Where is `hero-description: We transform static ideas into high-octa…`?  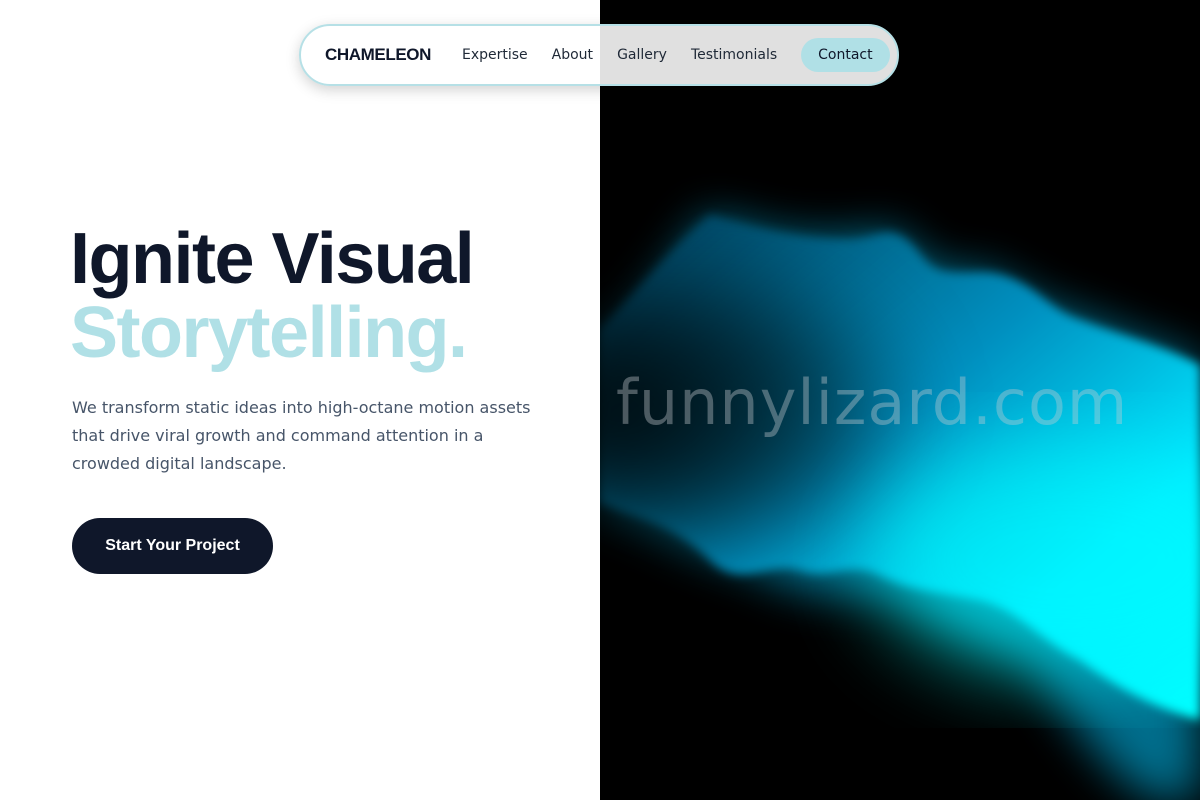
hero-description: We transform static ideas into high-octa… is located at coordinates (301, 435).